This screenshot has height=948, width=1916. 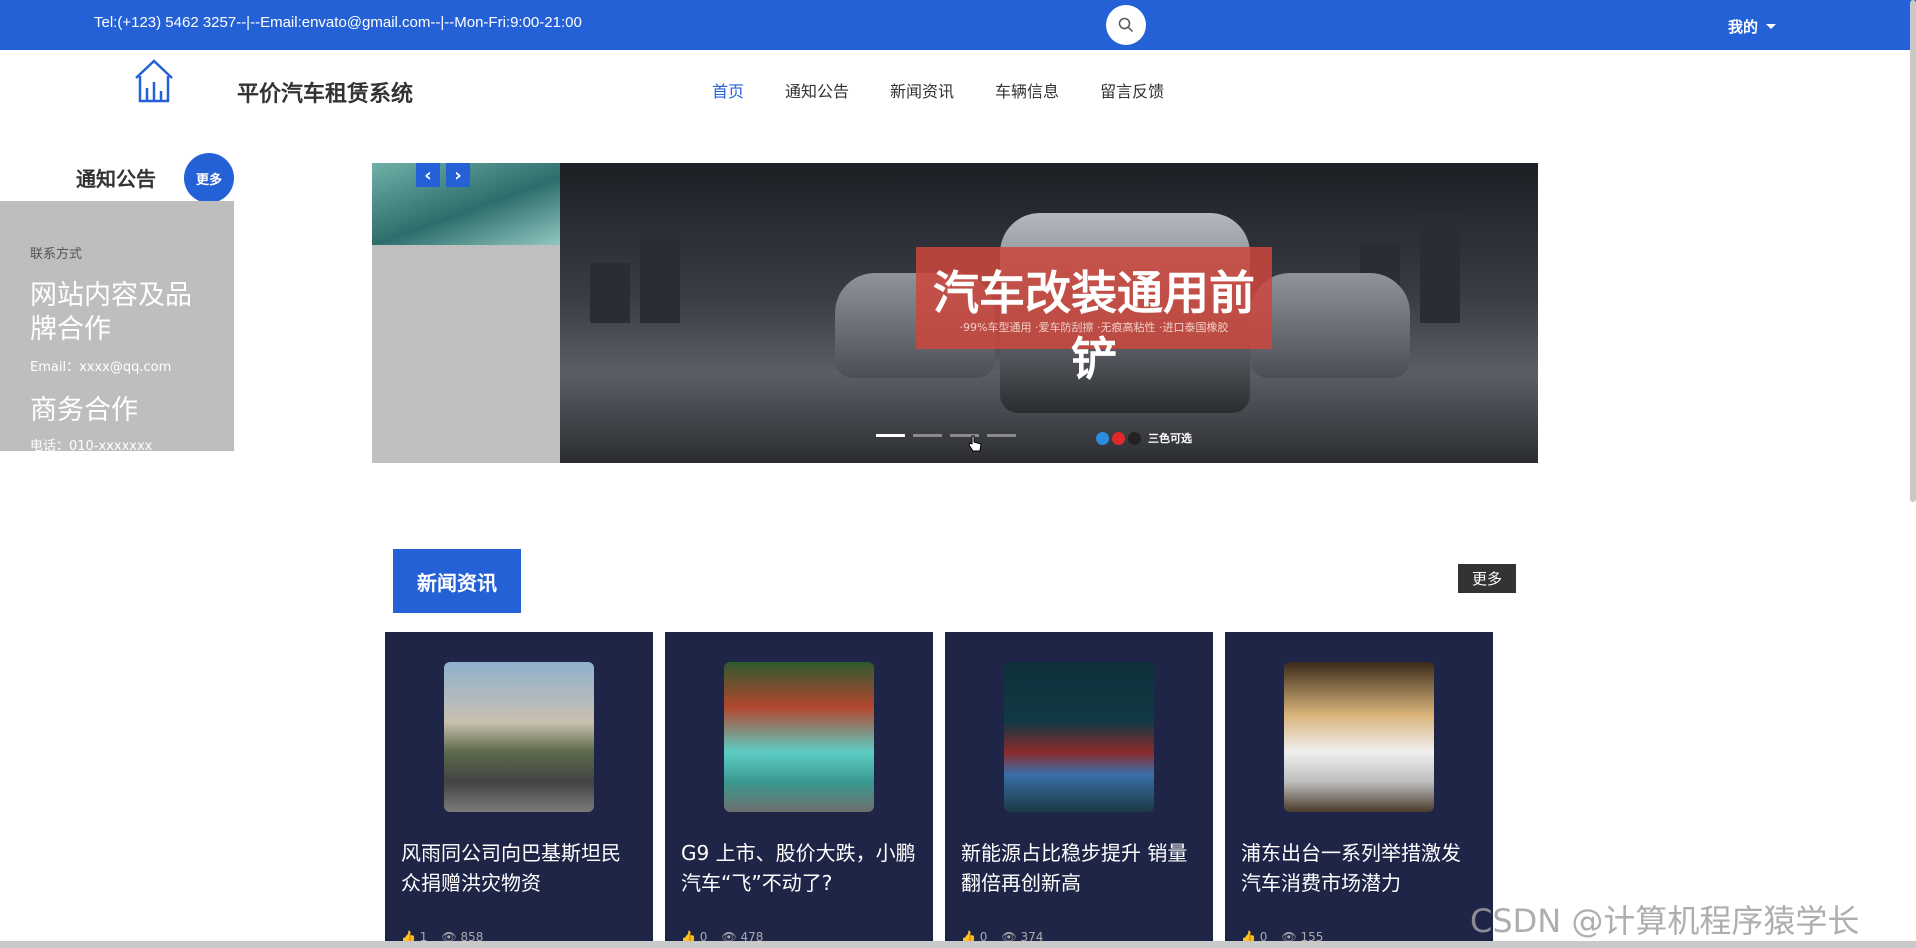 What do you see at coordinates (798, 868) in the screenshot?
I see `news-title: G9 上市、股价大跌，小鹏汽车“飞”不动了?` at bounding box center [798, 868].